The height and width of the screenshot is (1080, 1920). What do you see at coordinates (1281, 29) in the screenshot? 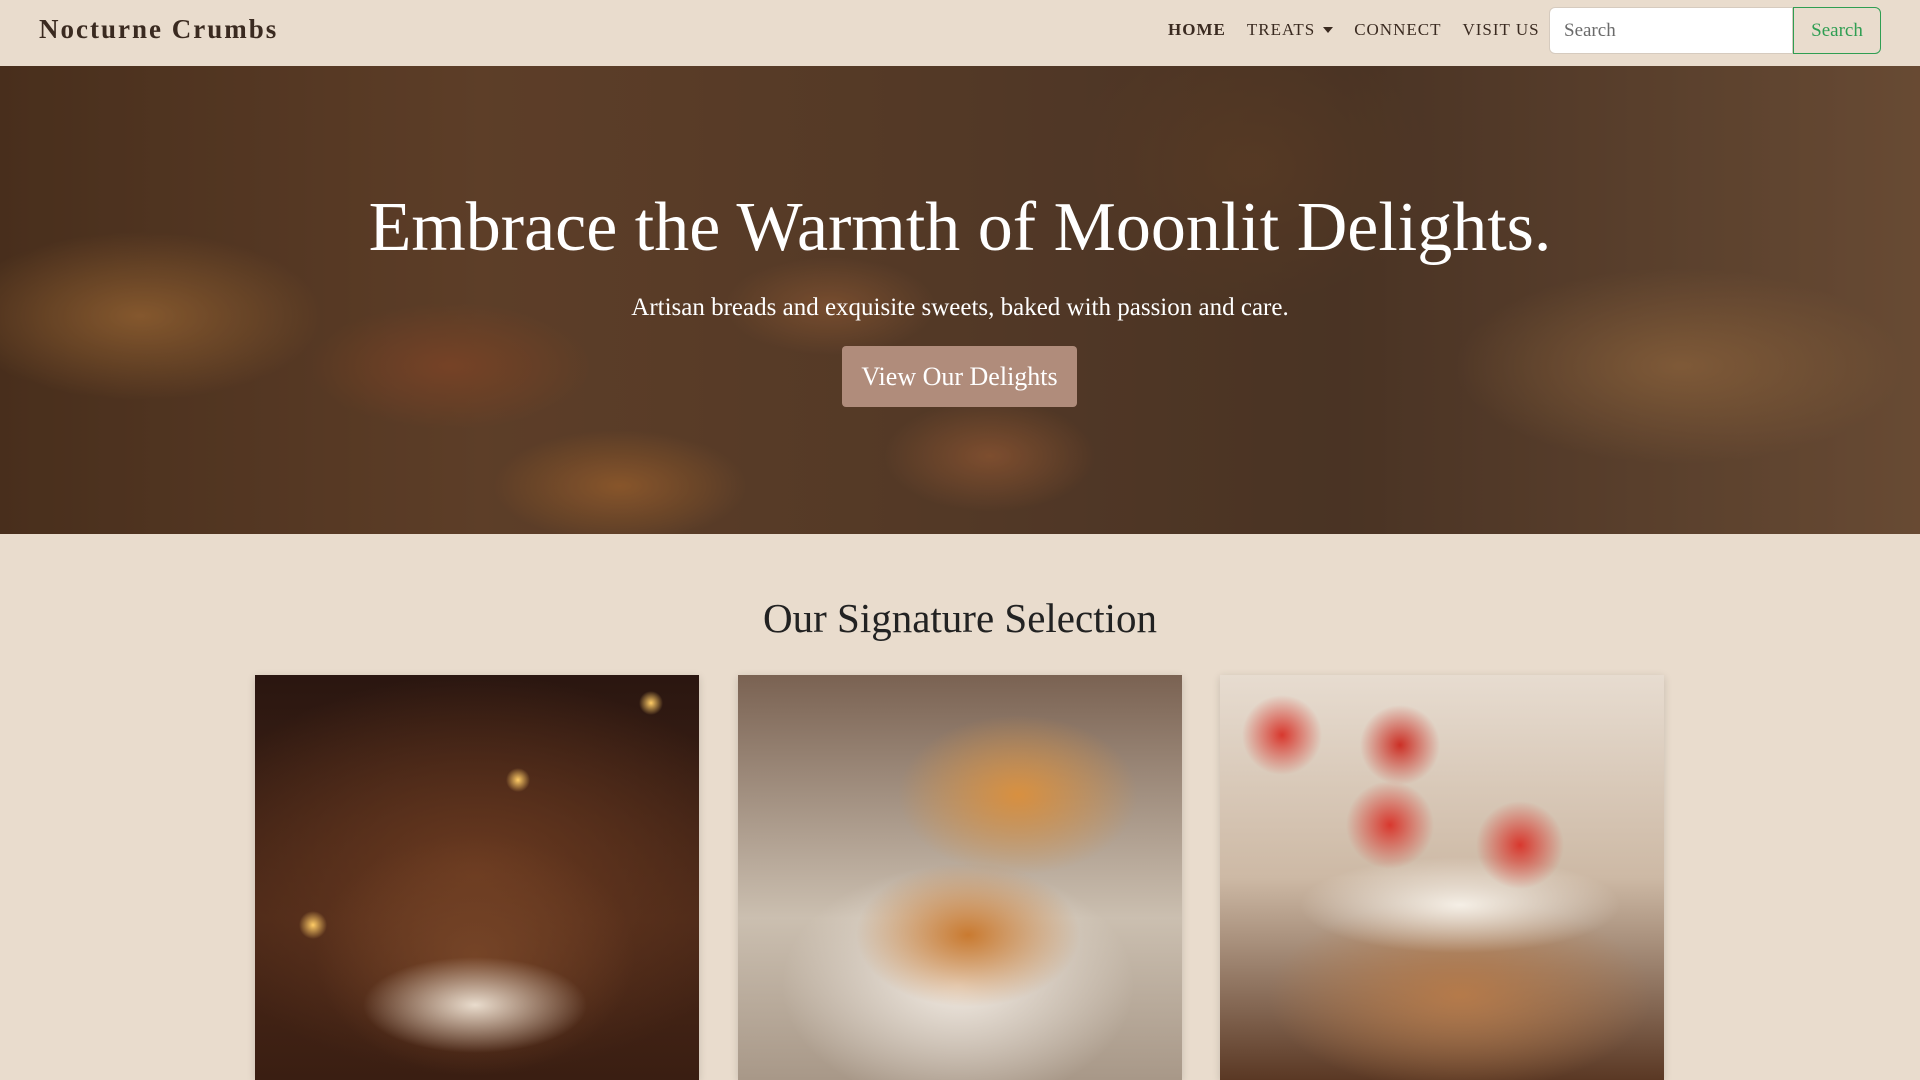
I see `nav-link-treats-label: TREATS` at bounding box center [1281, 29].